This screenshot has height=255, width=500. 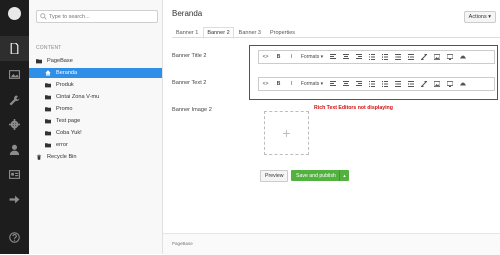 I want to click on search-icon, so click(x=43, y=16).